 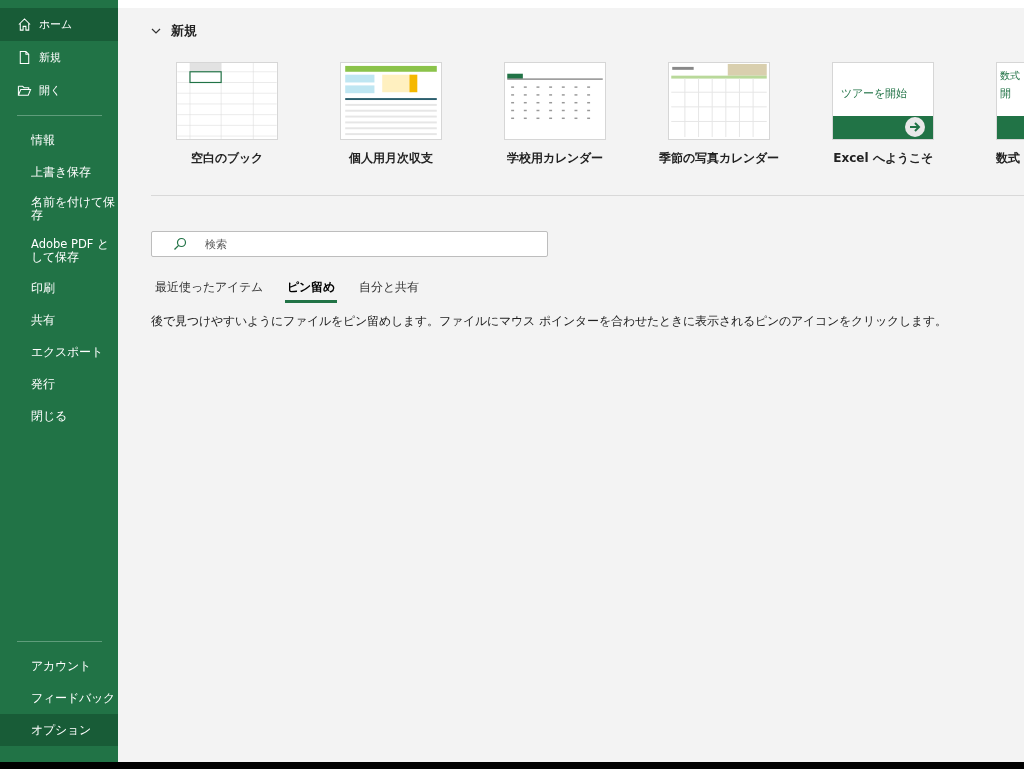 I want to click on sidebar-item-label: ホーム, so click(x=55, y=24).